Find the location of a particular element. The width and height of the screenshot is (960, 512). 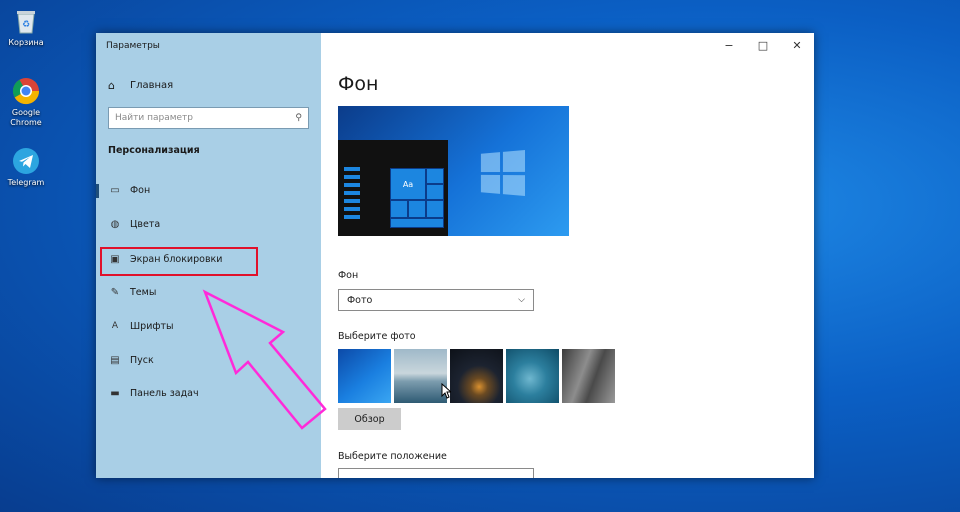

sidebar-item-start: ▤ Пуск is located at coordinates (208, 360).